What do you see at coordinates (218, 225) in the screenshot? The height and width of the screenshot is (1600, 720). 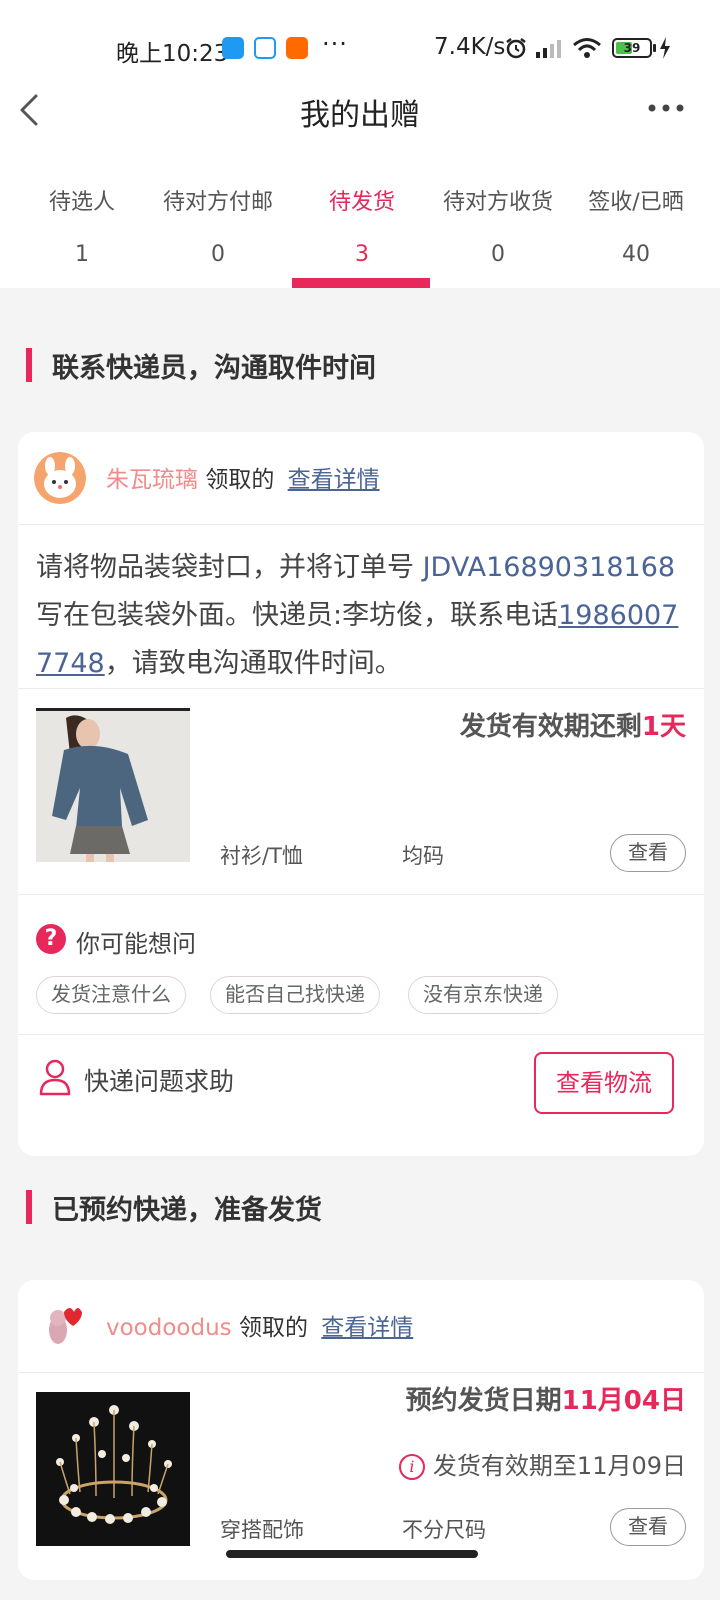 I see `tab-pending-postage: 待对方付邮 0` at bounding box center [218, 225].